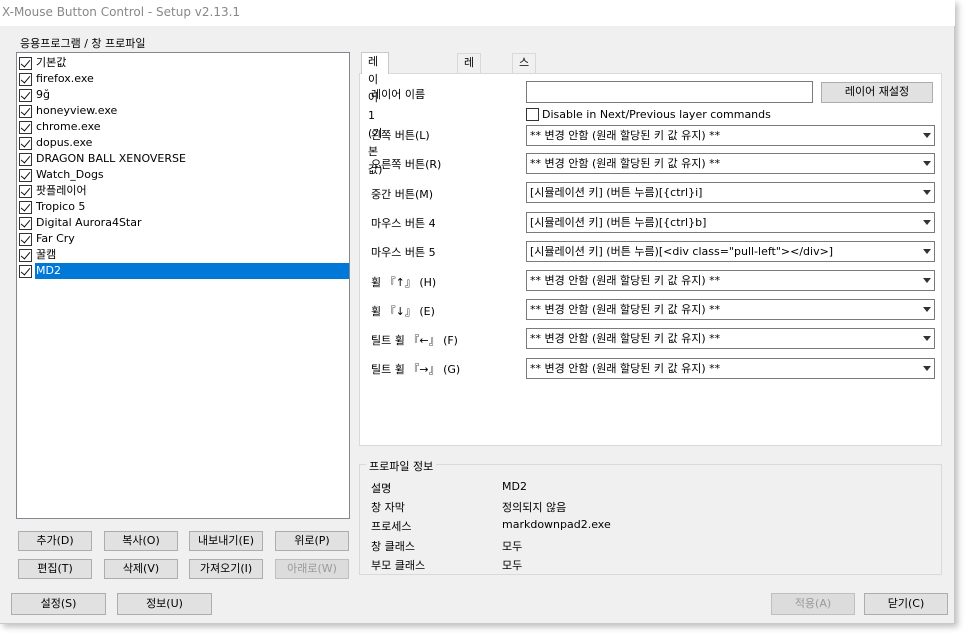  What do you see at coordinates (650, 519) in the screenshot?
I see `profile-info-group` at bounding box center [650, 519].